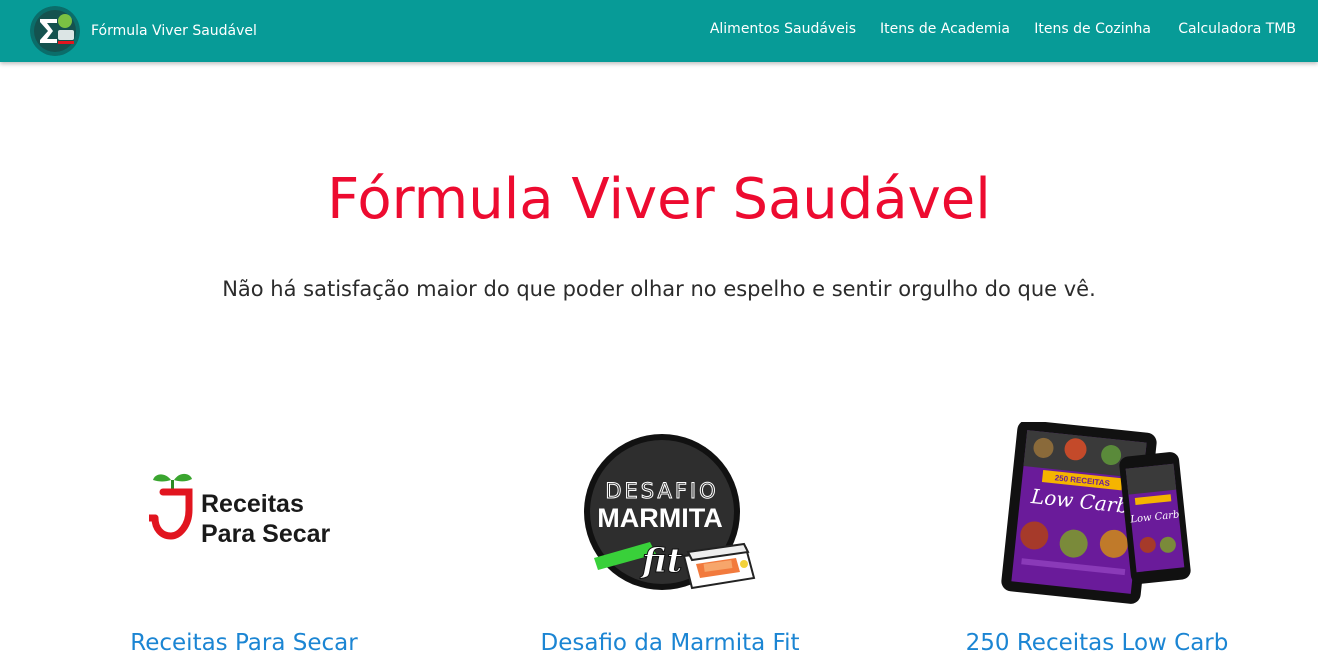 The height and width of the screenshot is (666, 1318). Describe the element at coordinates (266, 534) in the screenshot. I see `svg-text: Para Secar` at that location.